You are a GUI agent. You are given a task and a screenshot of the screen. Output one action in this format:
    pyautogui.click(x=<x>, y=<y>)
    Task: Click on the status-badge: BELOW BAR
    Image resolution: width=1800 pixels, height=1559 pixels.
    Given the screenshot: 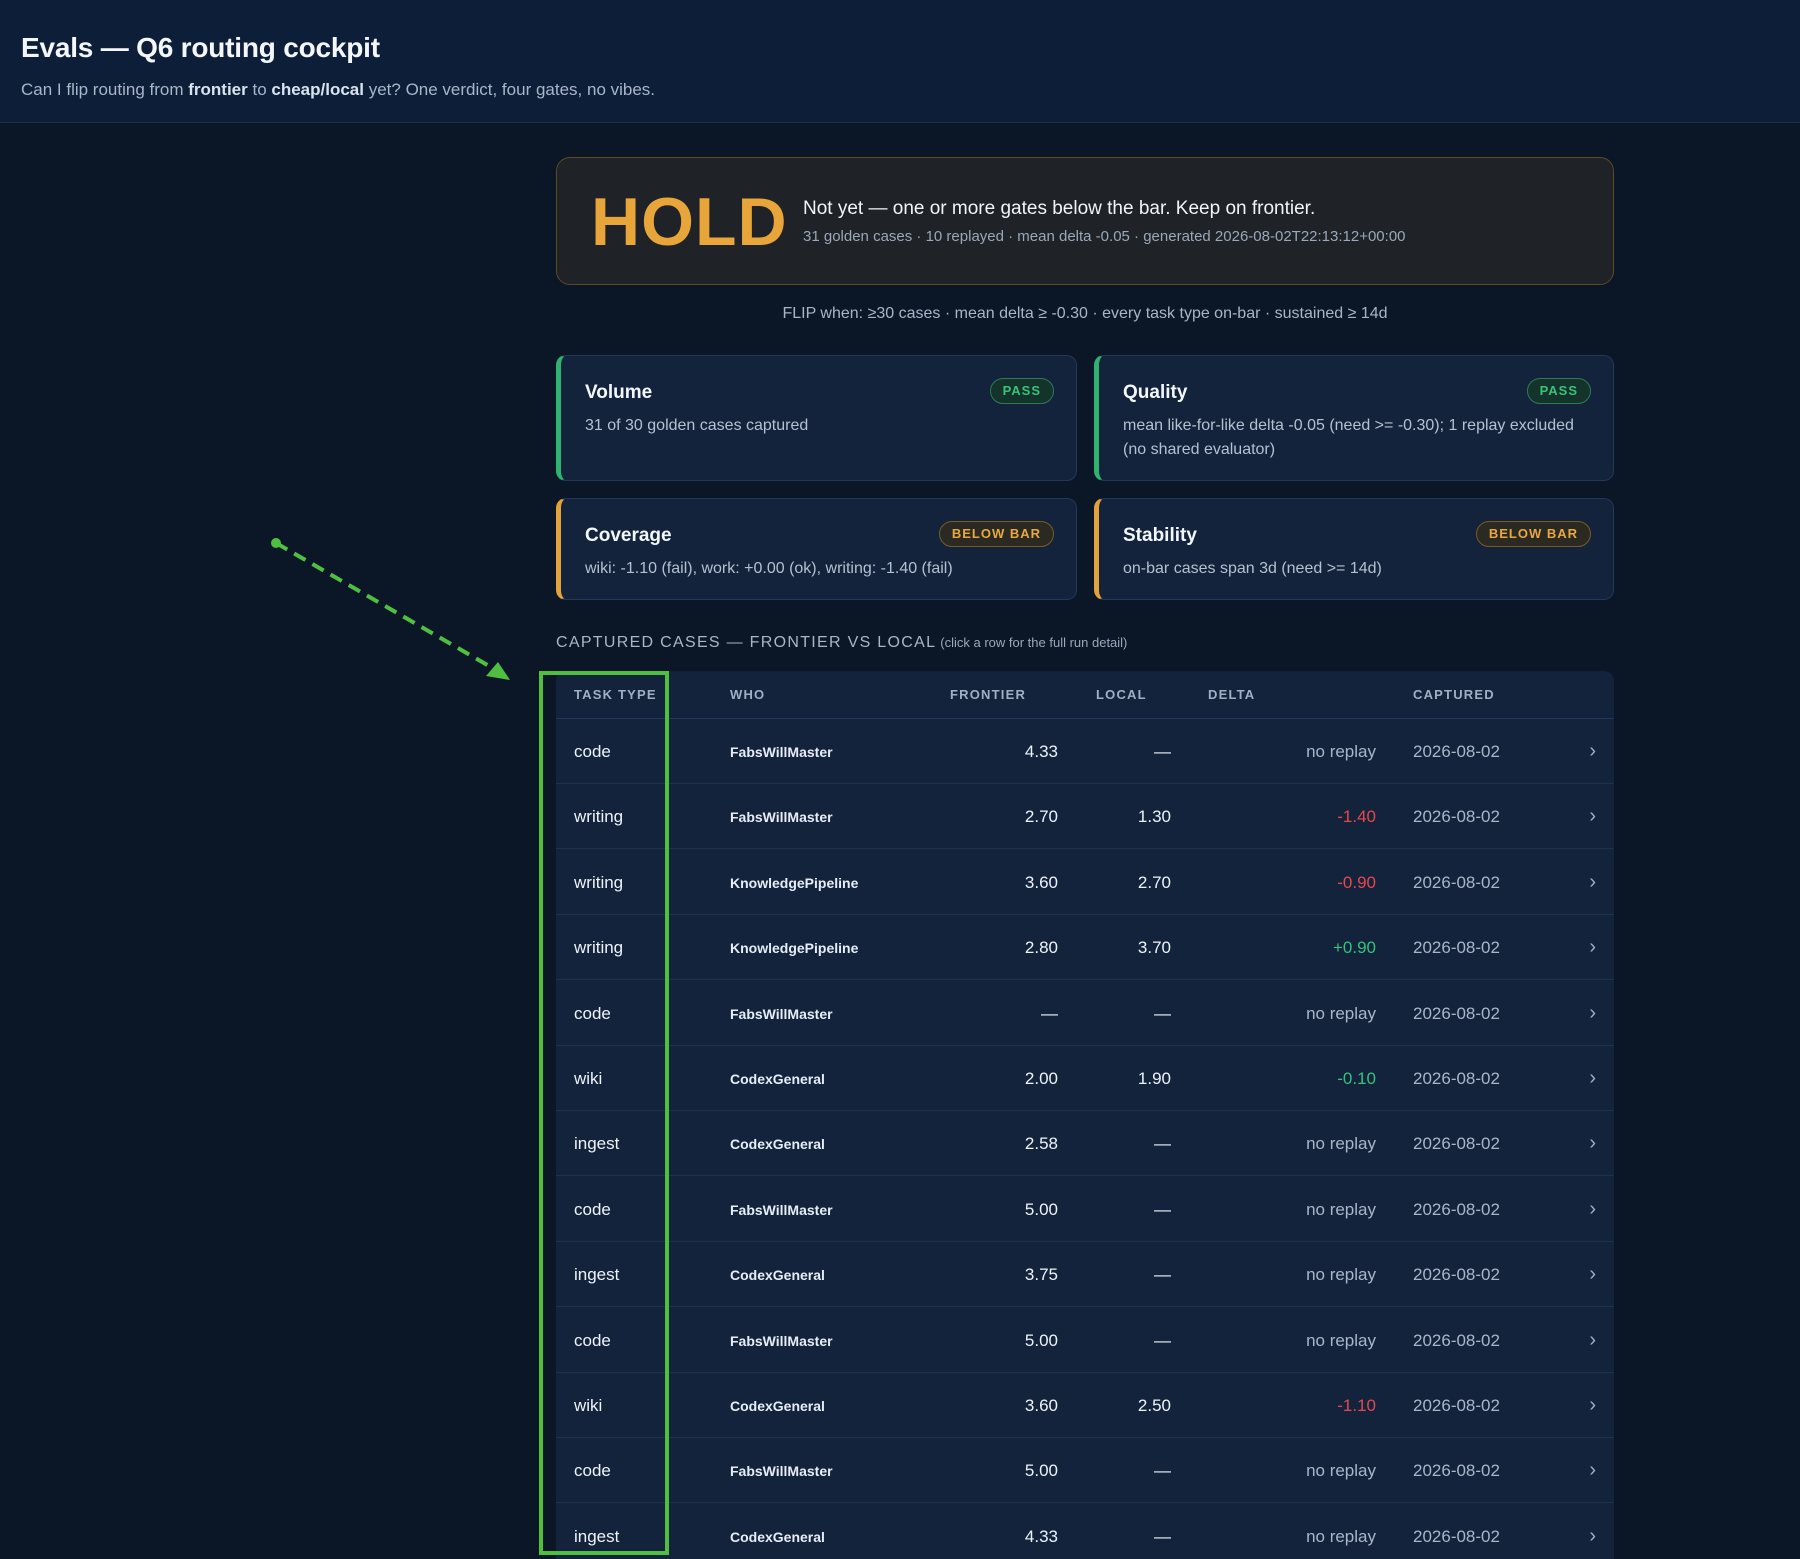 What is the action you would take?
    pyautogui.click(x=996, y=534)
    